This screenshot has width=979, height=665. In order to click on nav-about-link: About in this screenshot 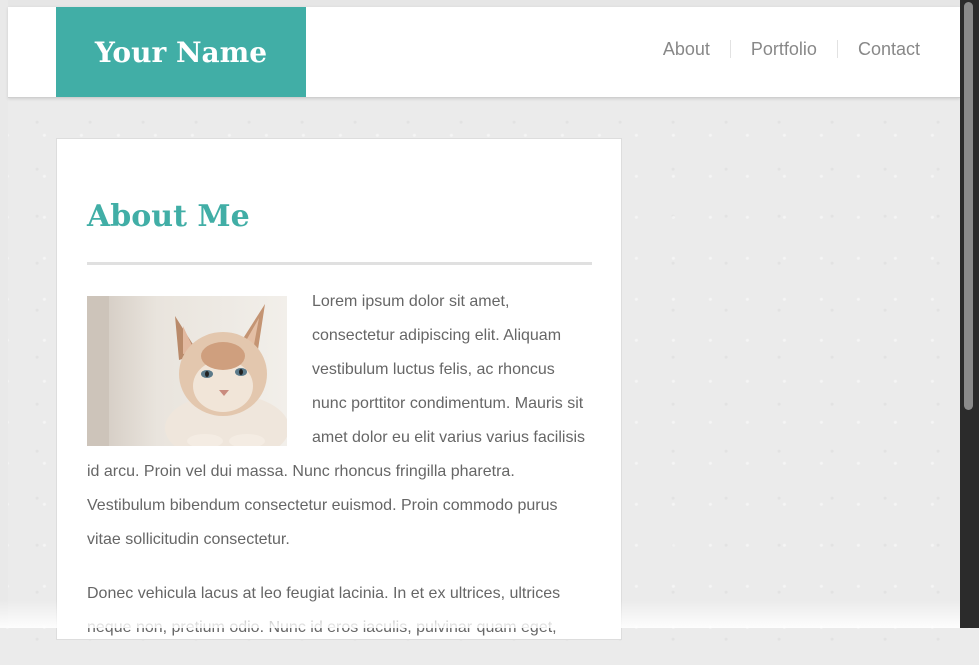, I will do `click(686, 49)`.